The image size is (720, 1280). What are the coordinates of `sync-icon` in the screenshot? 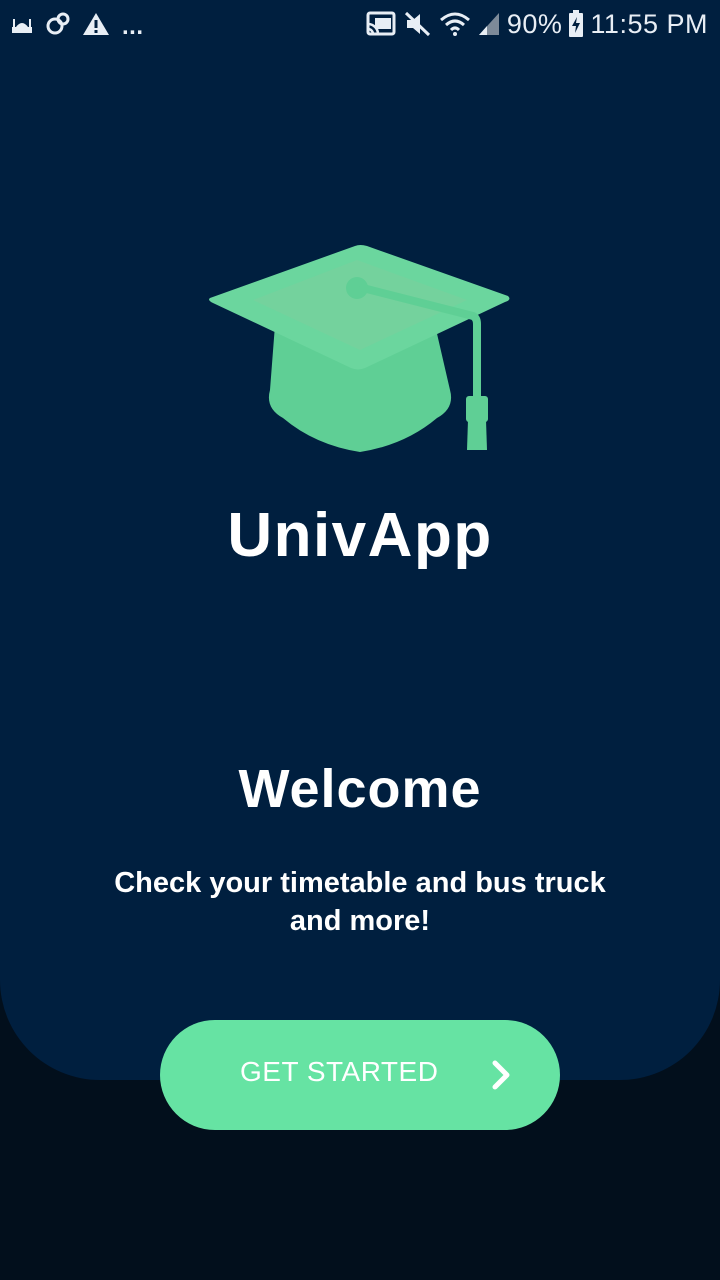 It's located at (58, 24).